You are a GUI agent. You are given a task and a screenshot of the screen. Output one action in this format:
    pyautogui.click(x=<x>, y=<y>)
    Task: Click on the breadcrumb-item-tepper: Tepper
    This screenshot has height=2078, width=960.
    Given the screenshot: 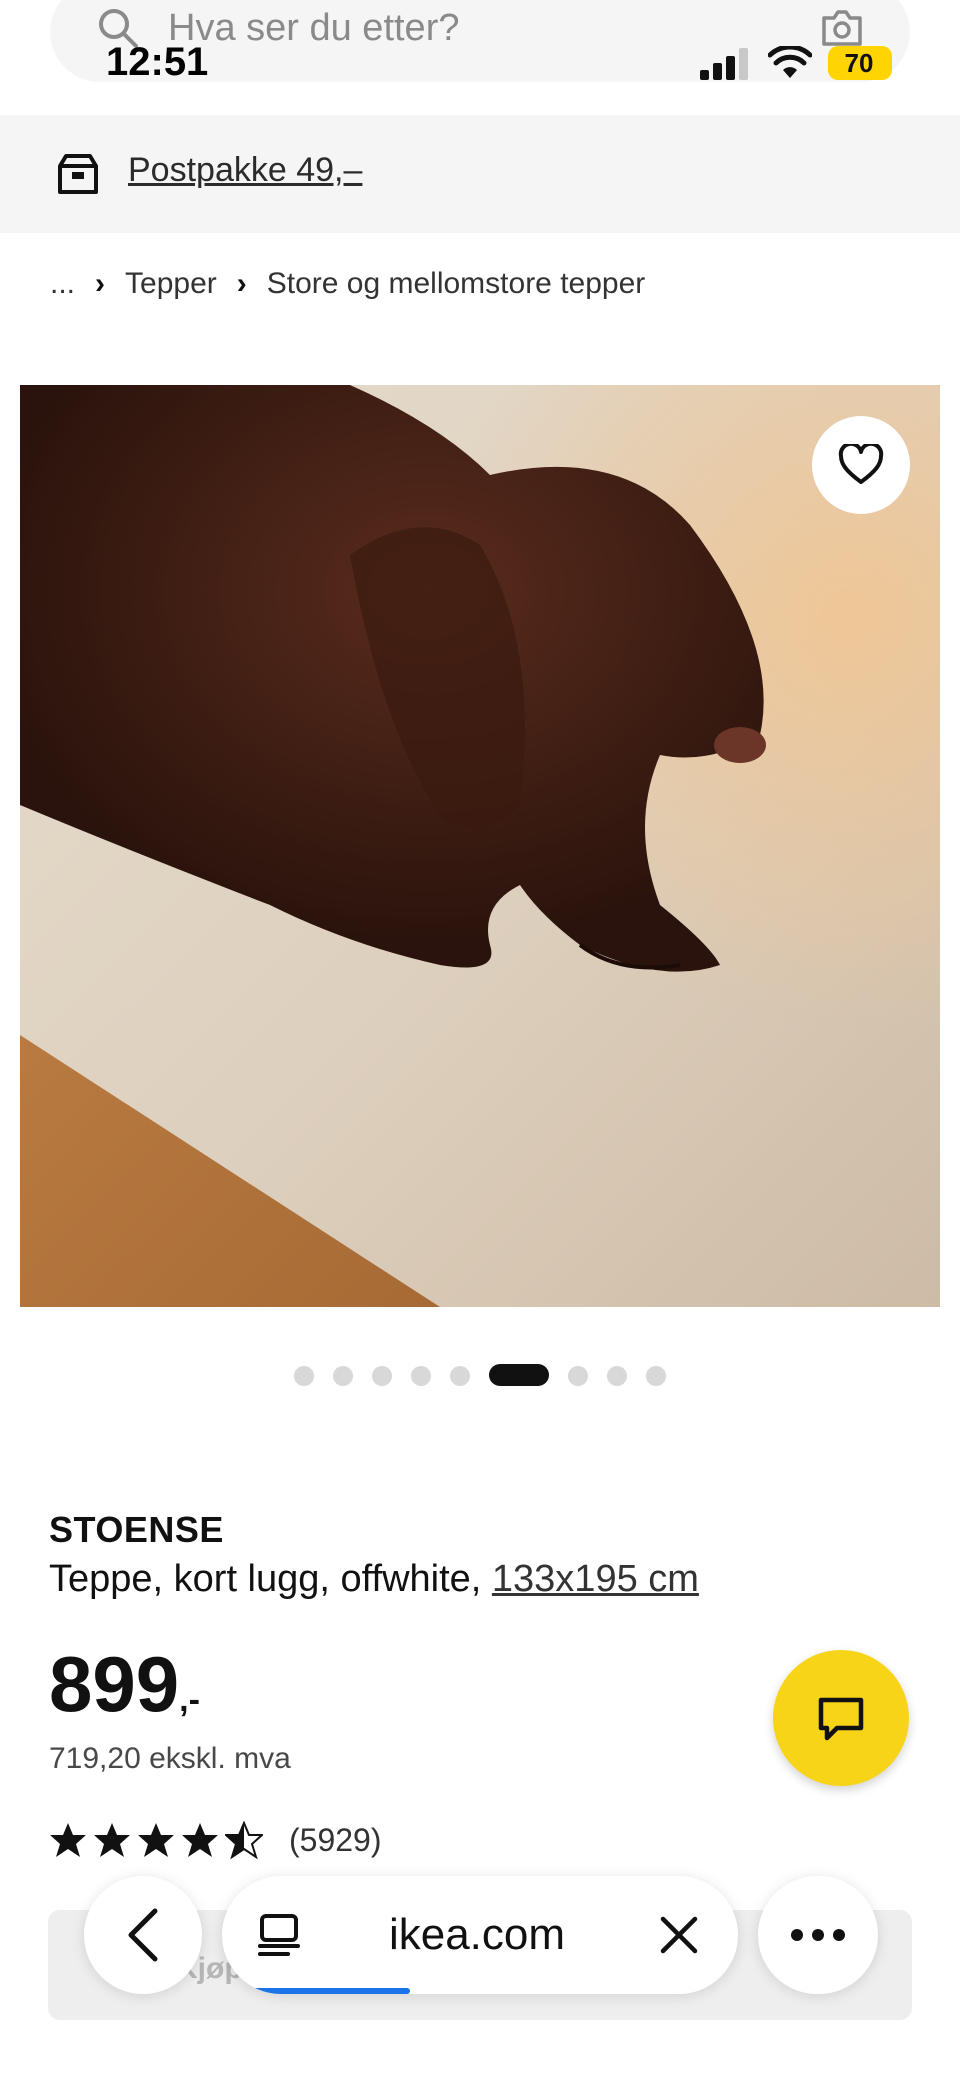 What is the action you would take?
    pyautogui.click(x=171, y=283)
    